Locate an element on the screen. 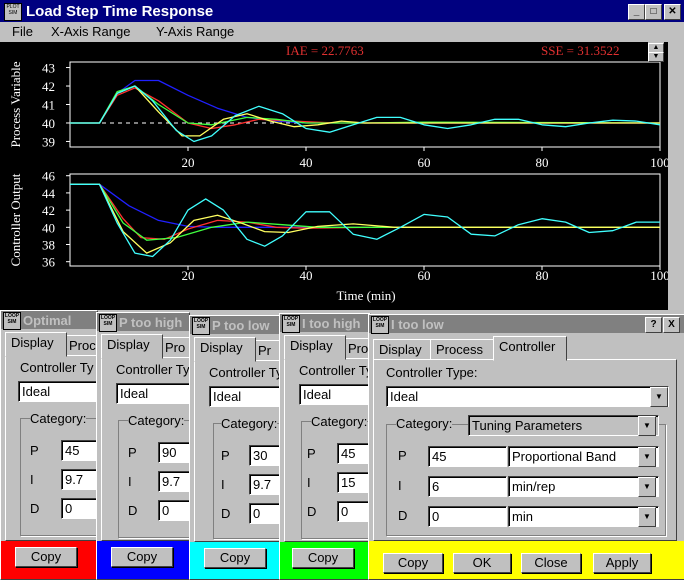  d-unit-select: min is located at coordinates (583, 516).